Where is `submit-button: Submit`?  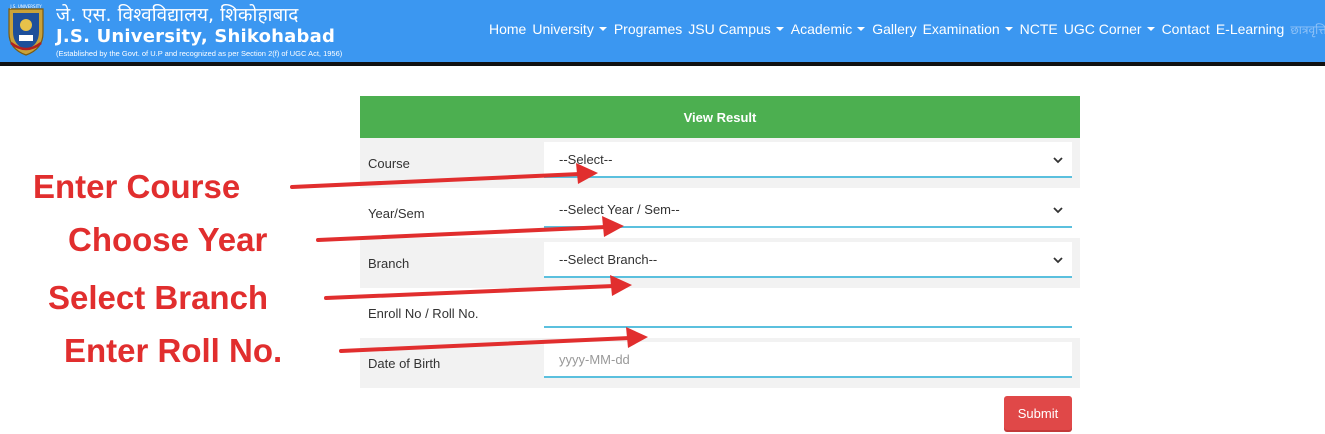
submit-button: Submit is located at coordinates (1038, 413).